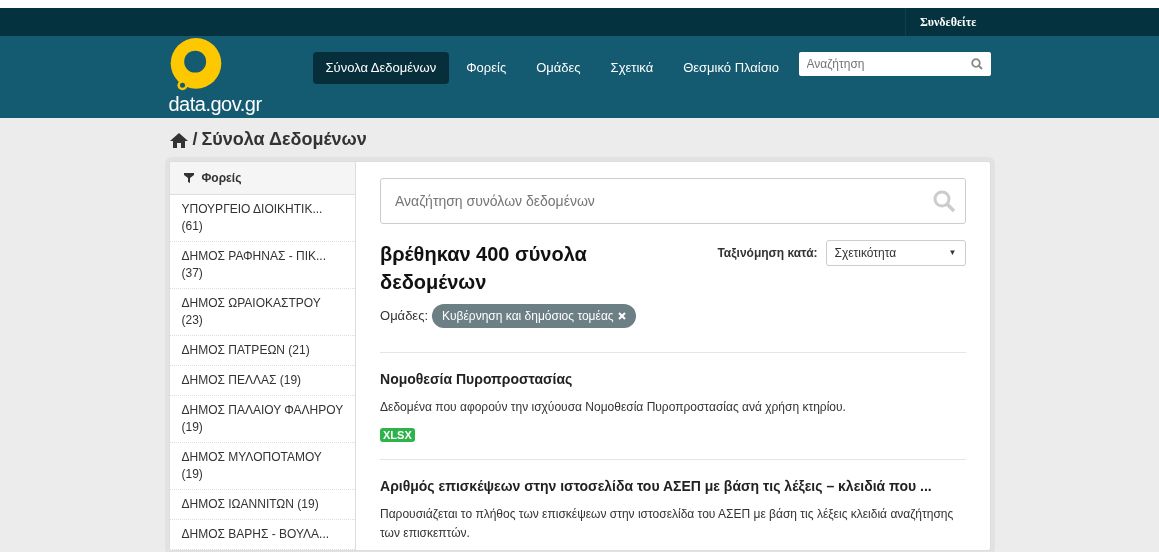  What do you see at coordinates (484, 268) in the screenshot?
I see `results-heading: βρέθηκαν 400 σύνολα δεδομένων` at bounding box center [484, 268].